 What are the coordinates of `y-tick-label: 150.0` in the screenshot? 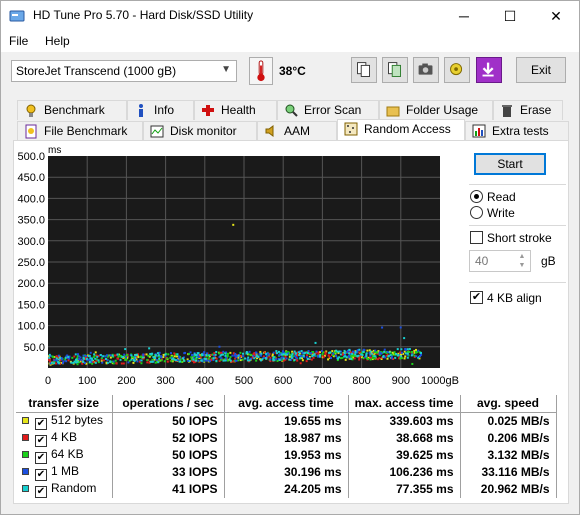 It's located at (31, 305).